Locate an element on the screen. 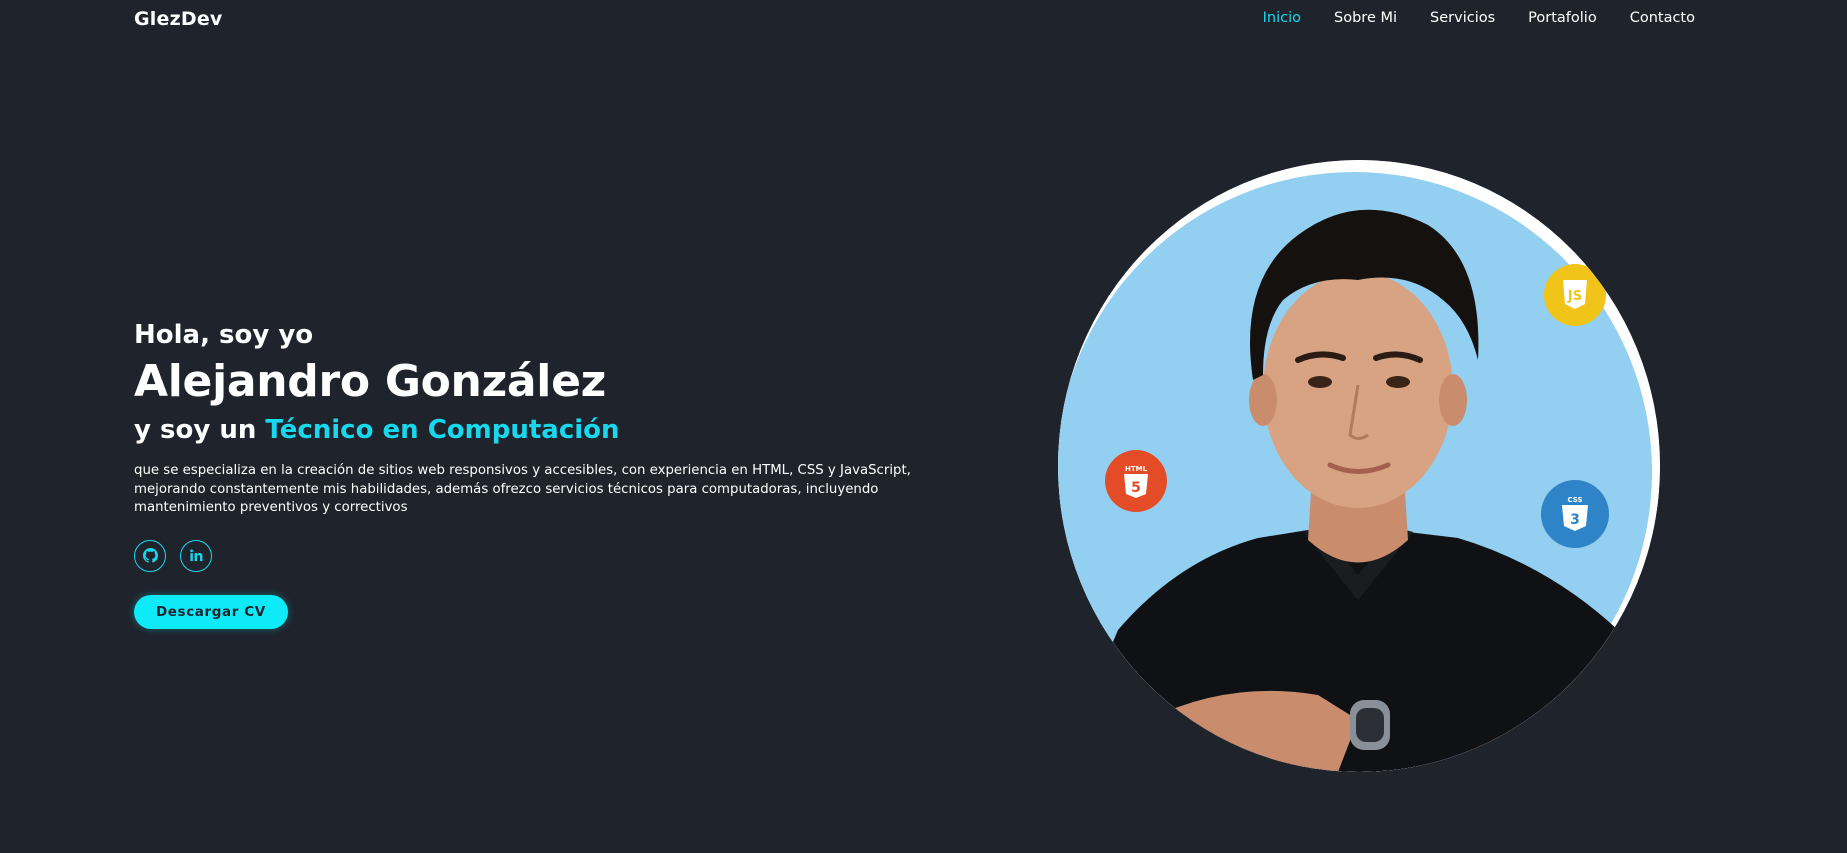 This screenshot has width=1847, height=853. javascript-badge-label: JS is located at coordinates (1574, 296).